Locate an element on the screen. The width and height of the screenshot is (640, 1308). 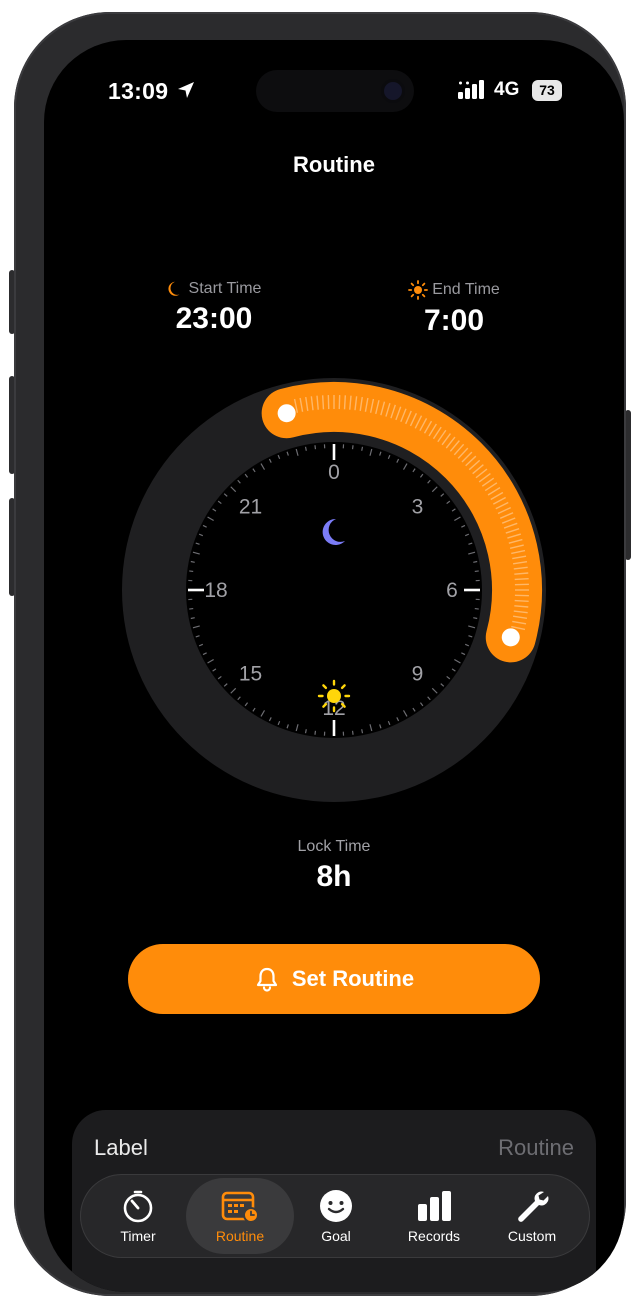
tab-custom: Custom is located at coordinates (532, 1216).